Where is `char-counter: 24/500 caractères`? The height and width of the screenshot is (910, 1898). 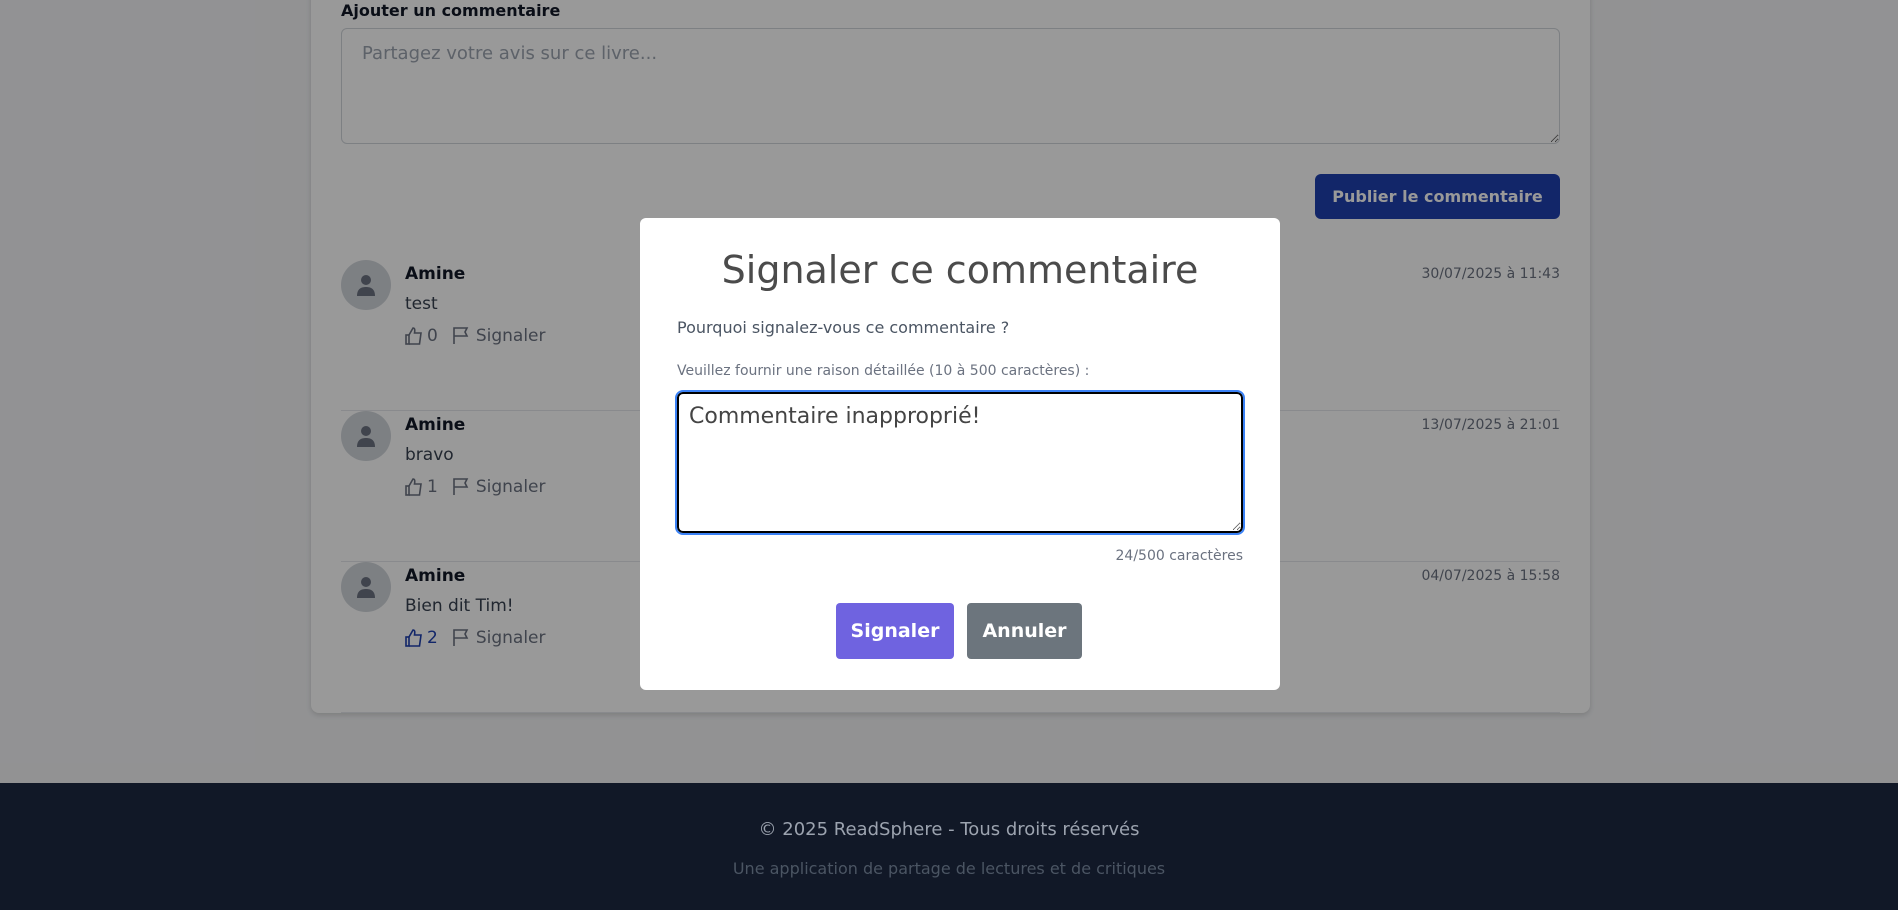 char-counter: 24/500 caractères is located at coordinates (1179, 556).